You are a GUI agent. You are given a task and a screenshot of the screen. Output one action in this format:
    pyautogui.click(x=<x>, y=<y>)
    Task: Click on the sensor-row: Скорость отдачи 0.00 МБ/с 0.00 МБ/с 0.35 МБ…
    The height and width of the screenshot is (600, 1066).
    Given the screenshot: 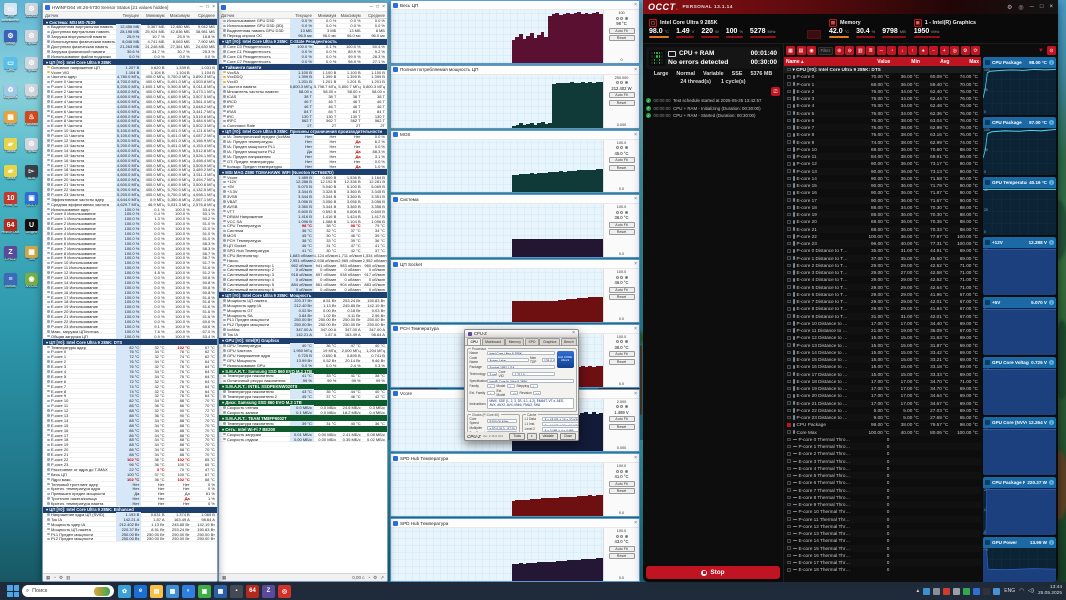 What is the action you would take?
    pyautogui.click(x=303, y=439)
    